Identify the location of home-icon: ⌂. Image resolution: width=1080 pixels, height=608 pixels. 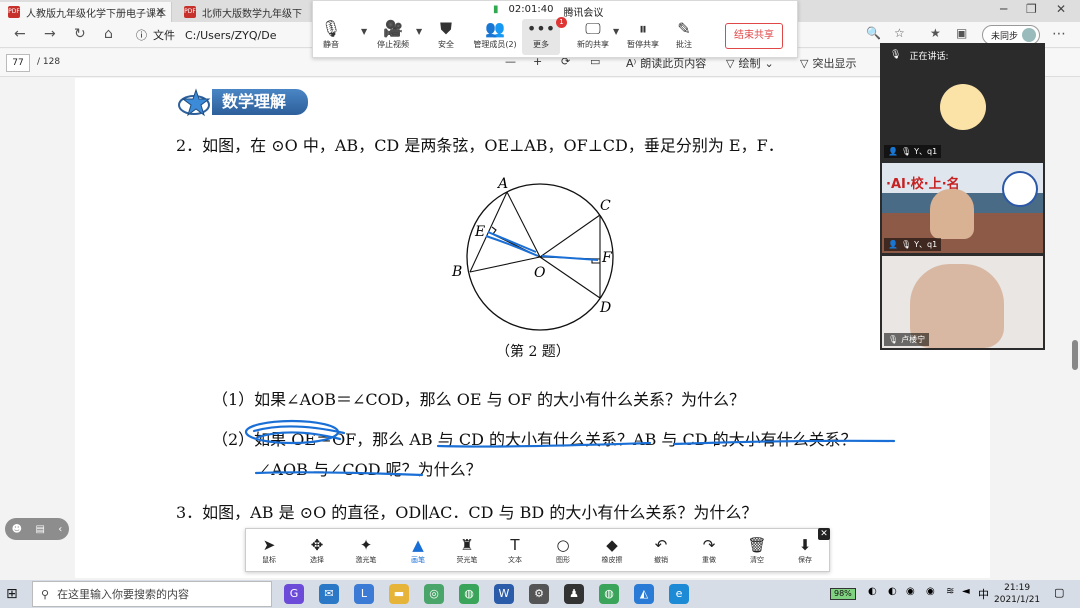
(108, 34).